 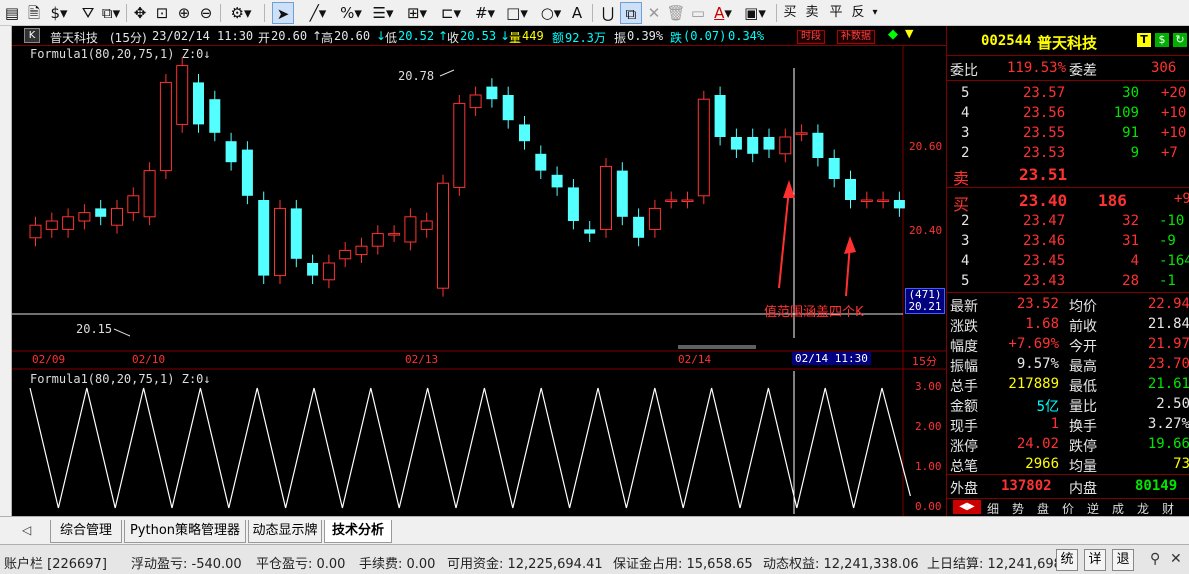 I want to click on arrow-icon, so click(x=789, y=189).